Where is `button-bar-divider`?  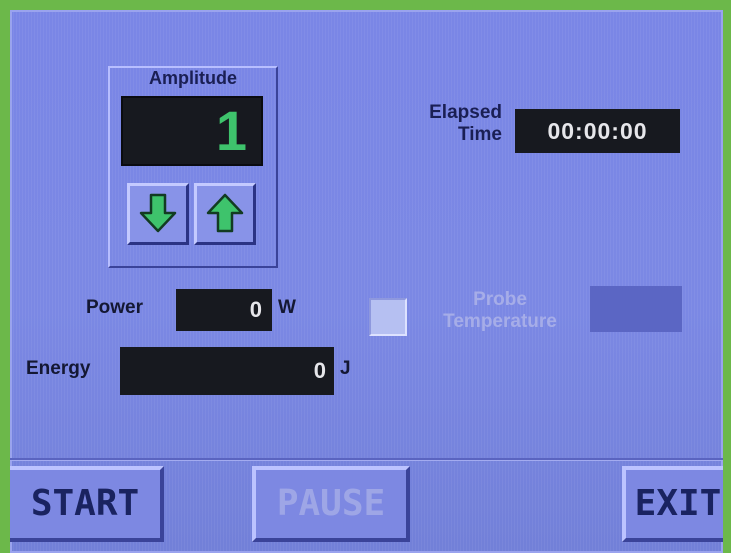 button-bar-divider is located at coordinates (366, 459).